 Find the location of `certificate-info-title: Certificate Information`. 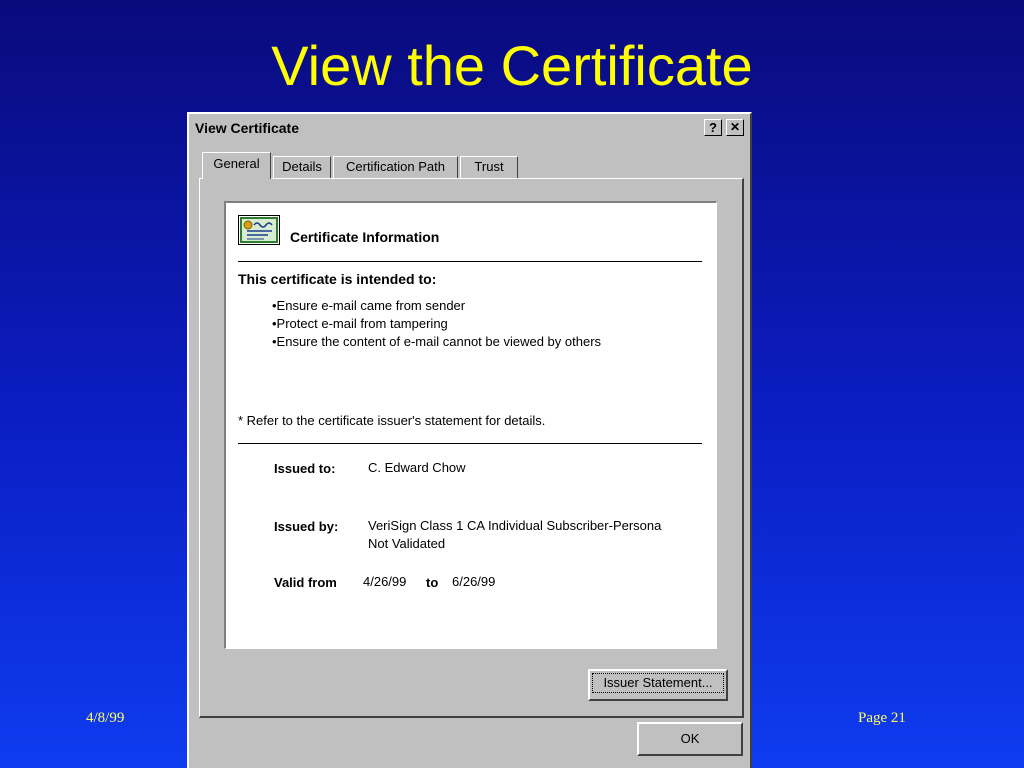

certificate-info-title: Certificate Information is located at coordinates (365, 237).